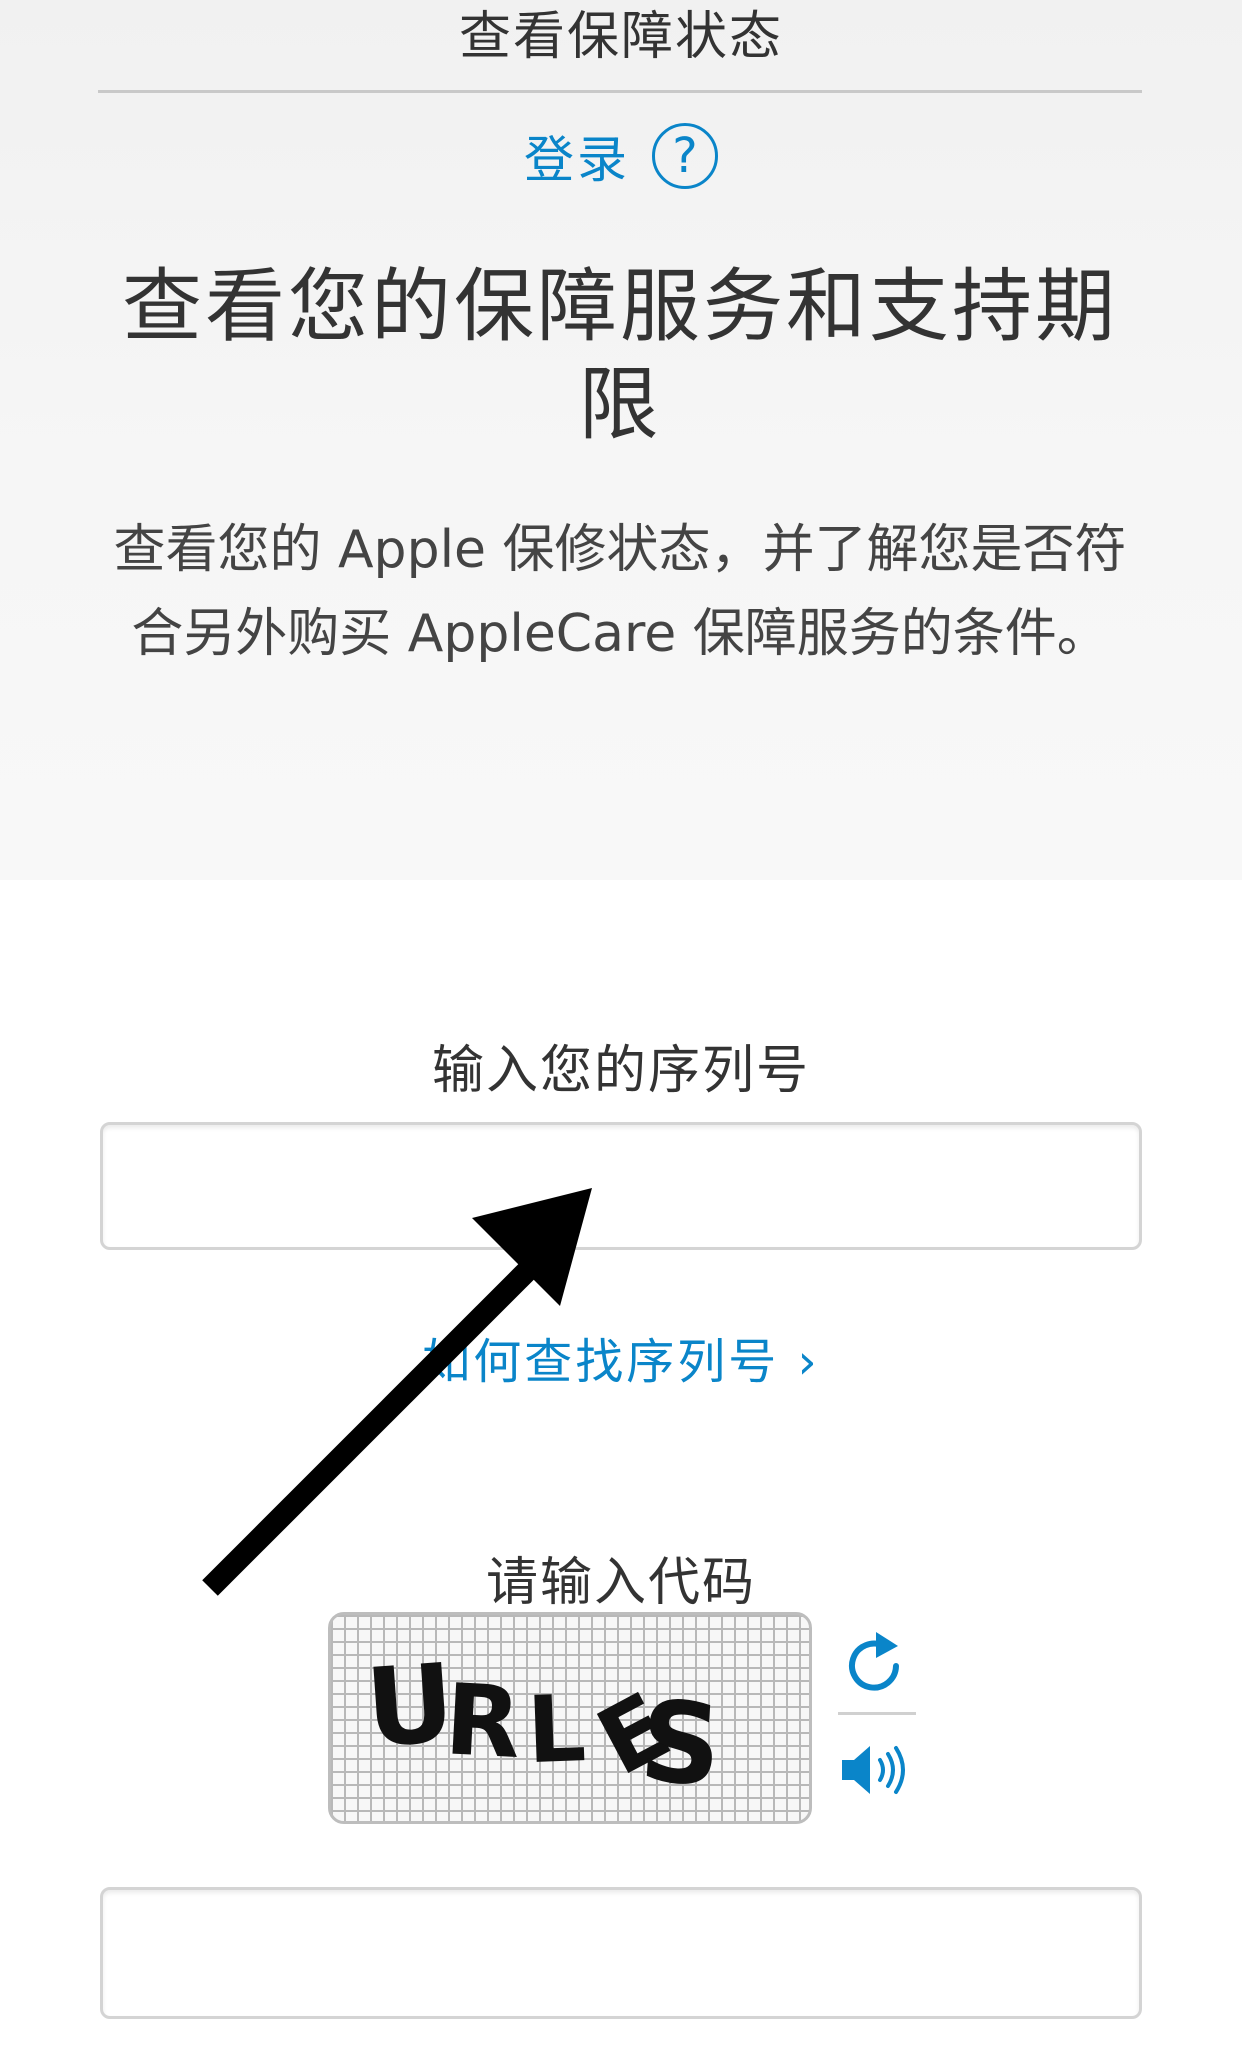 The width and height of the screenshot is (1242, 2055). I want to click on captcha-label: 请输入代码, so click(620, 1583).